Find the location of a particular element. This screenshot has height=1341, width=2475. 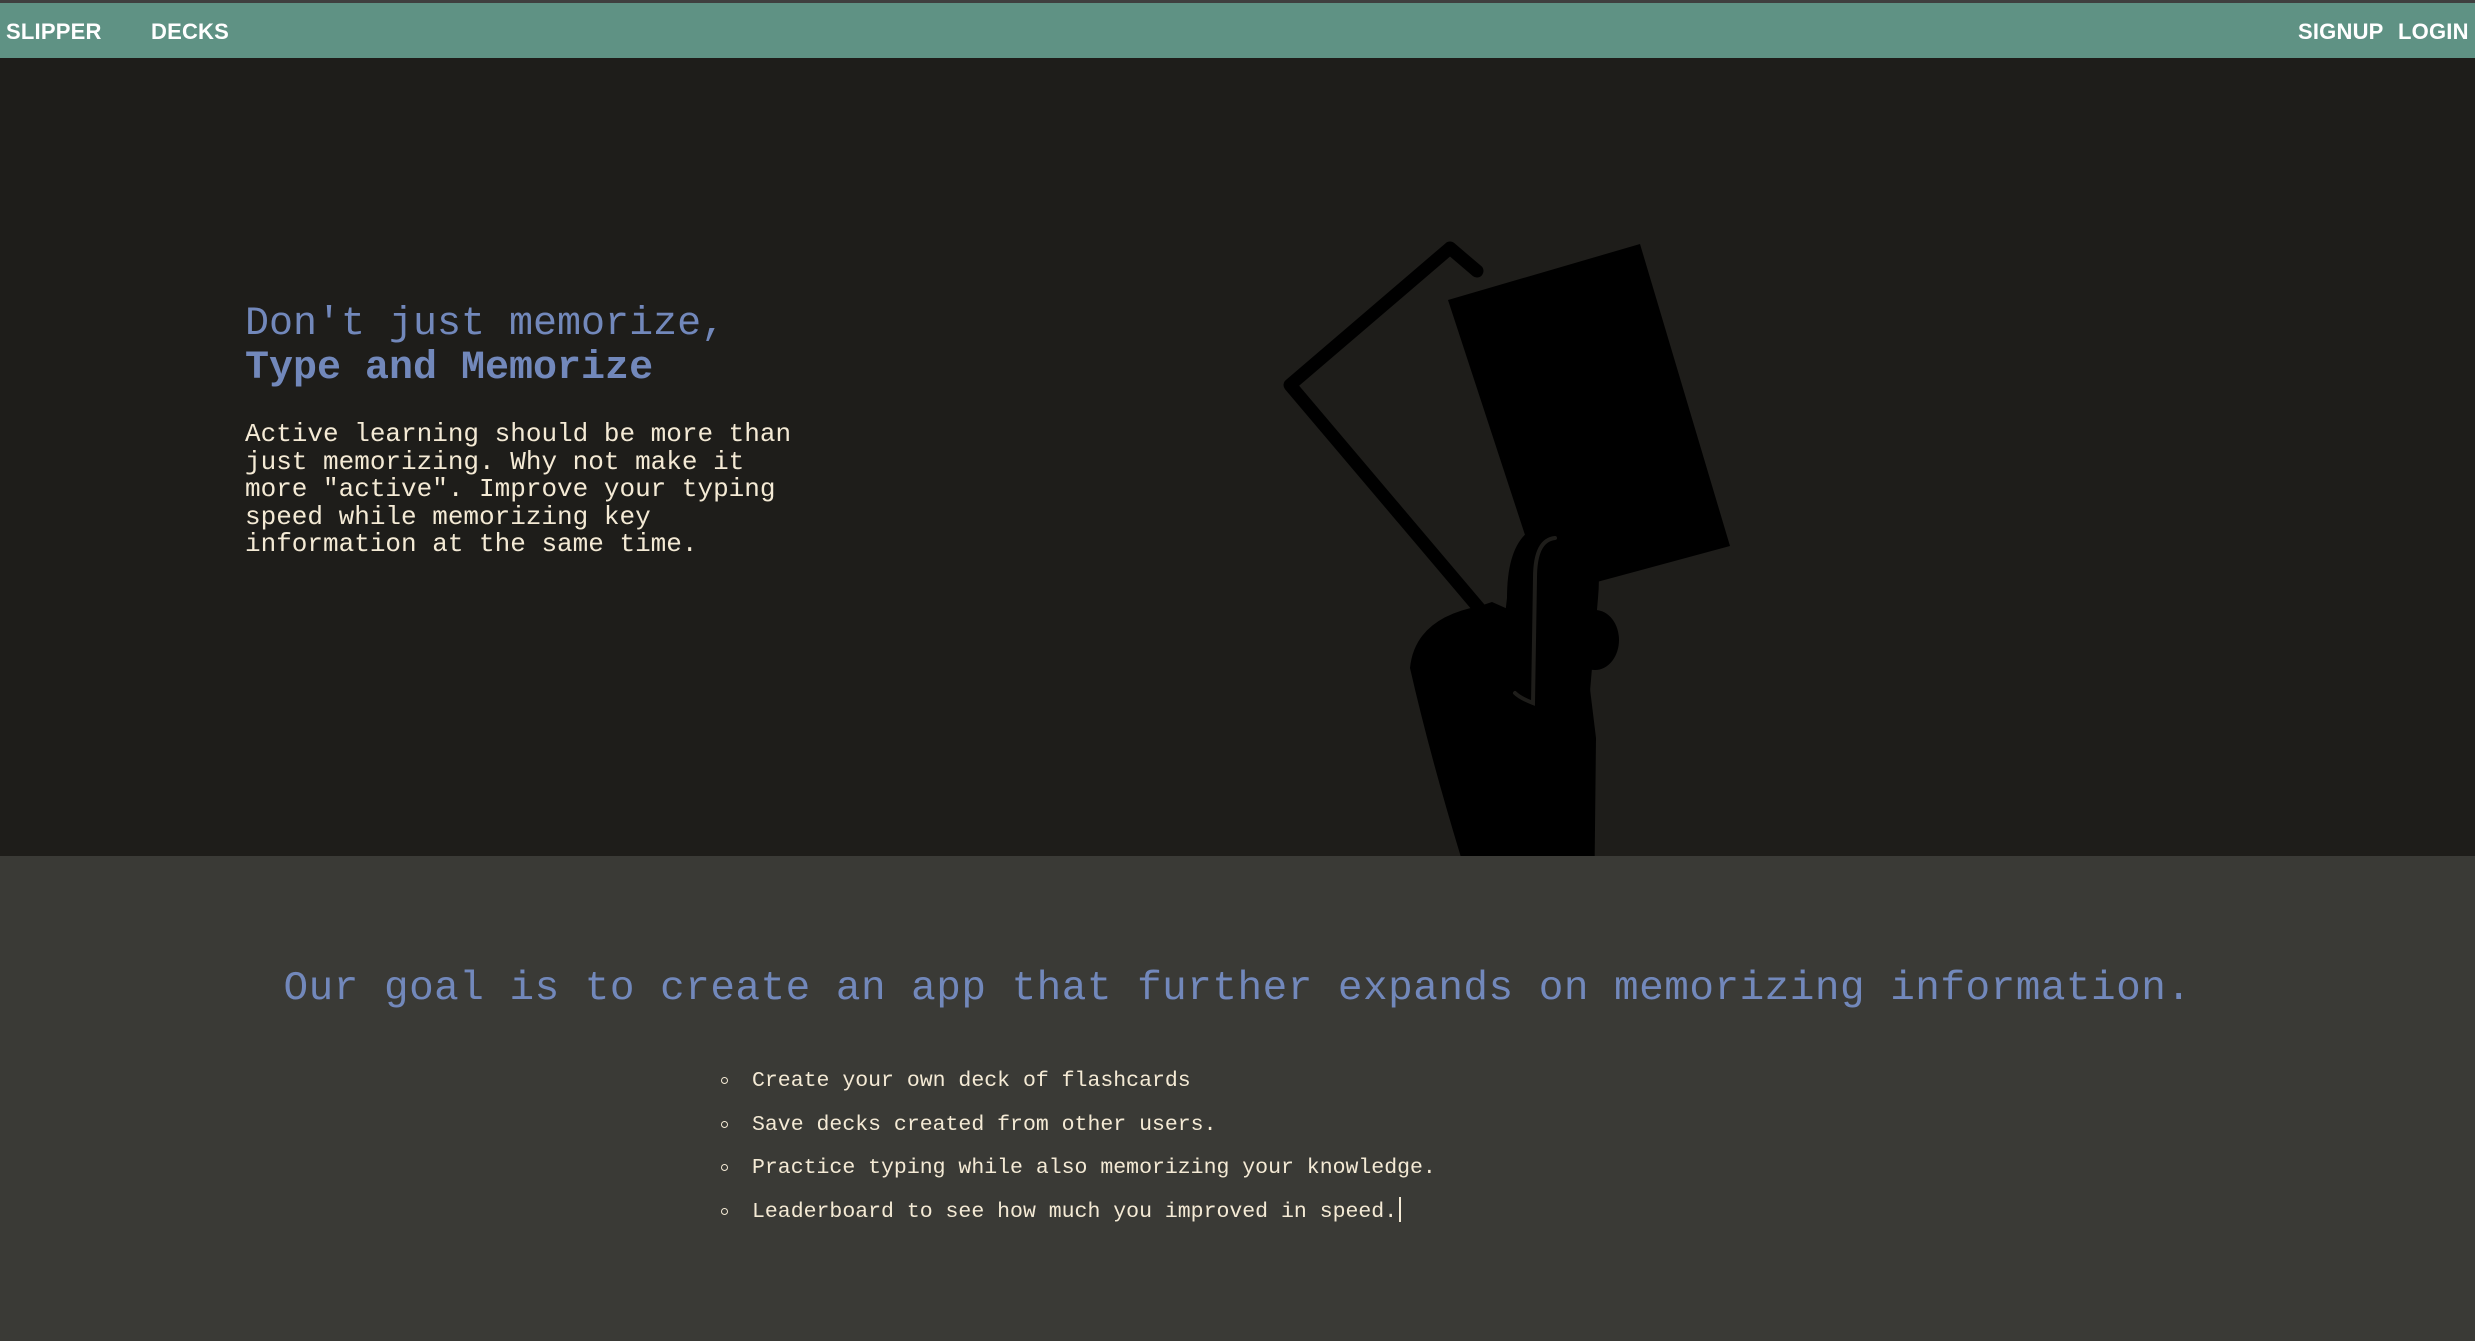

brand-link: SLIPPER is located at coordinates (54, 32).